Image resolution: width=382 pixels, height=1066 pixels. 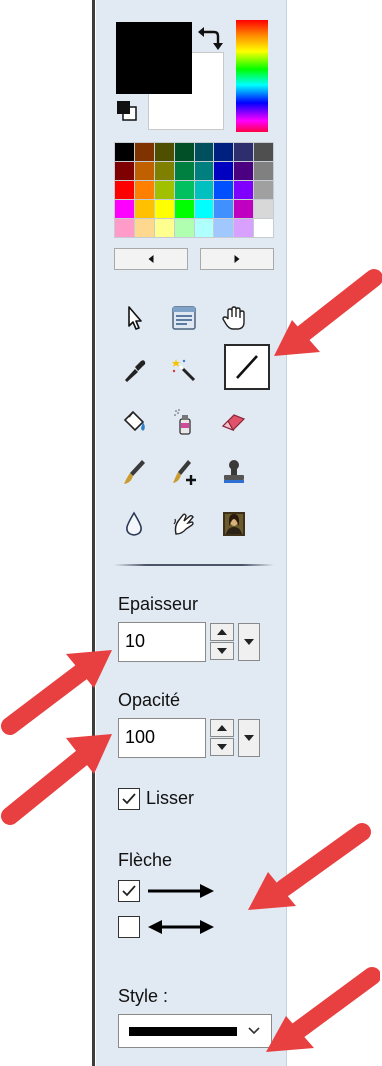 I want to click on hand-icon, so click(x=233, y=318).